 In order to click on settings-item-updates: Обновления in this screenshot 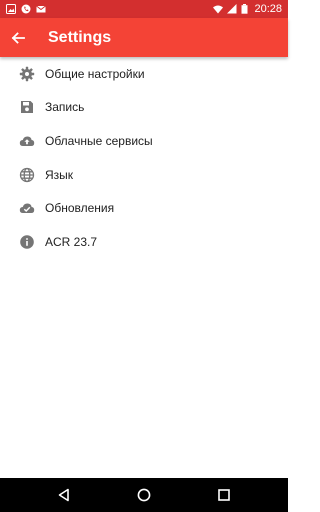, I will do `click(144, 208)`.